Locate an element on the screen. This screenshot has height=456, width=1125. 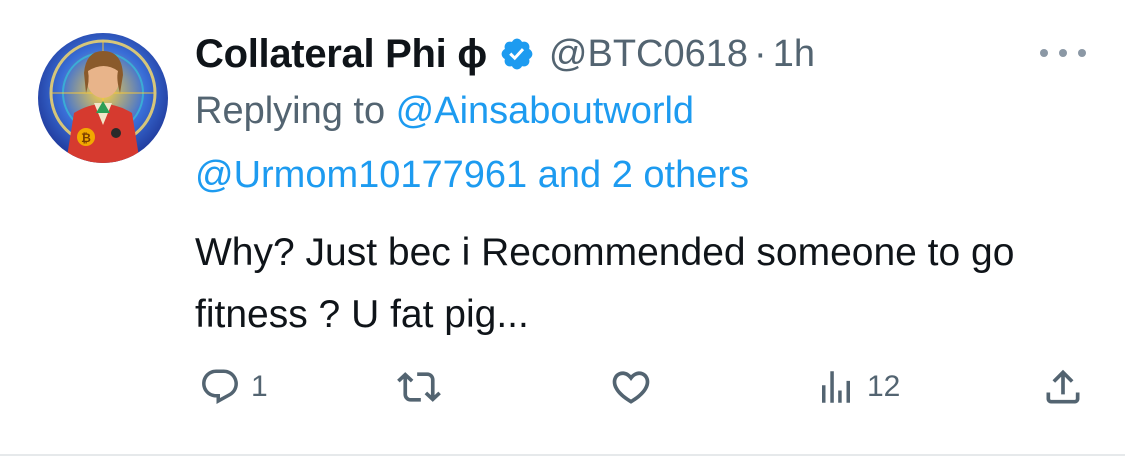
replying-to-more: @Urmom10177961 and 2 others is located at coordinates (472, 175).